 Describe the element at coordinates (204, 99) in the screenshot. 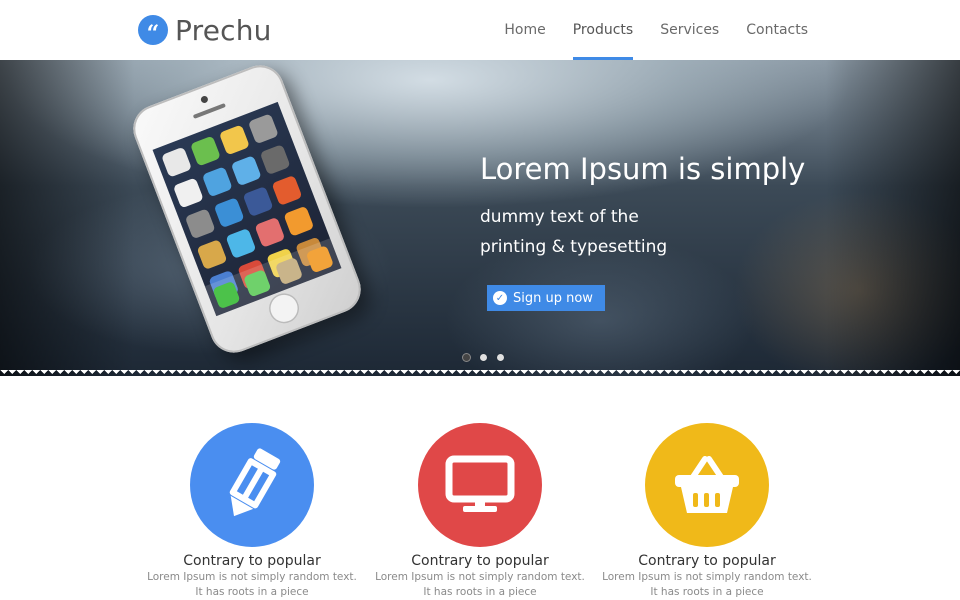

I see `phone-camera` at that location.